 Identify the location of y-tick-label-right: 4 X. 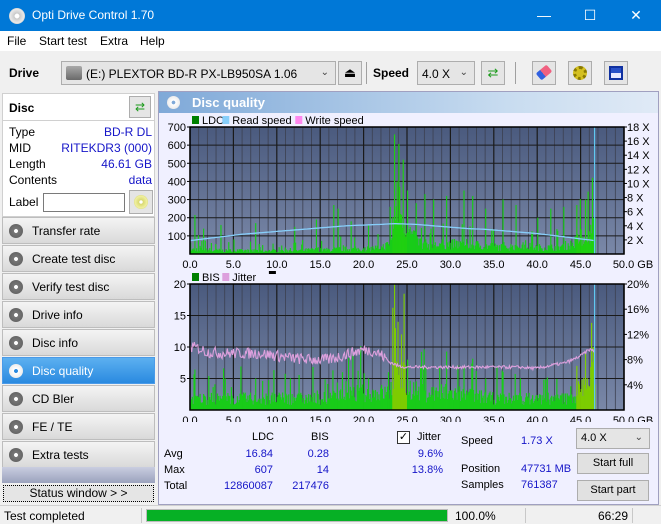
(635, 227).